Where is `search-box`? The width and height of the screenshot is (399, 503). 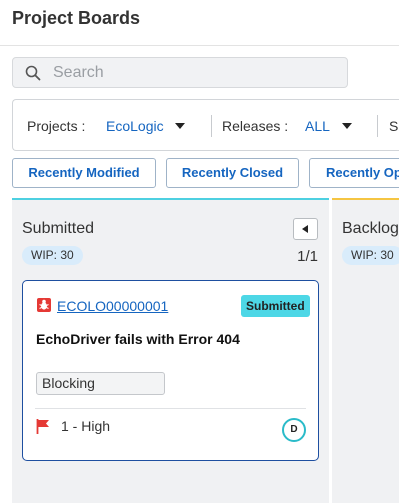
search-box is located at coordinates (180, 72).